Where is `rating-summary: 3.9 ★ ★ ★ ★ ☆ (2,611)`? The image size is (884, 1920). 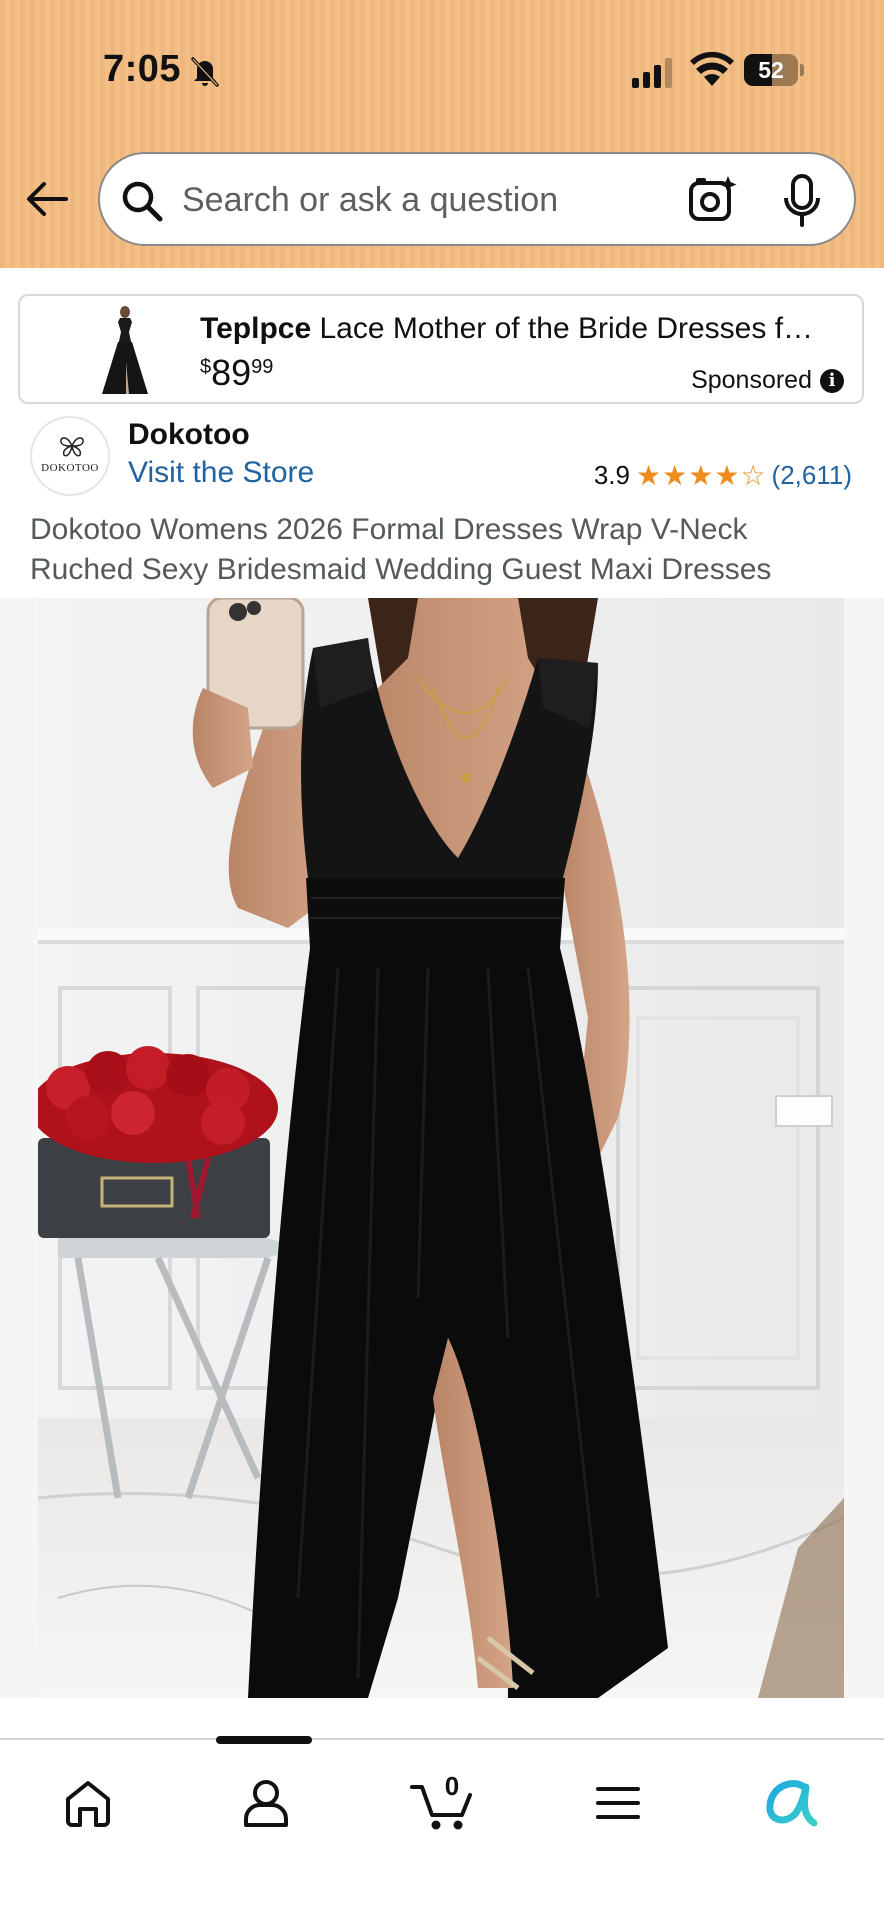
rating-summary: 3.9 ★ ★ ★ ★ ☆ (2,611) is located at coordinates (723, 475).